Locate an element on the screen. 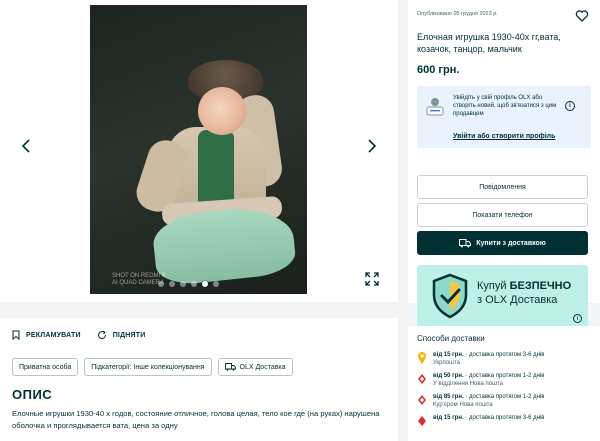 This screenshot has width=600, height=441. heart-icon is located at coordinates (582, 16).